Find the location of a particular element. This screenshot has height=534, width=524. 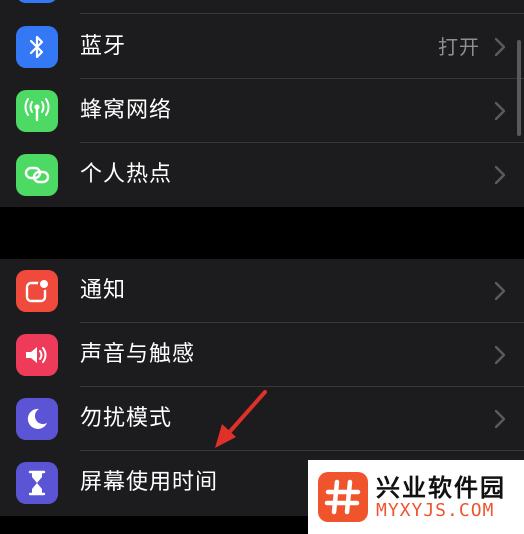

watermark-url: MYXYJS.COM is located at coordinates (435, 510).